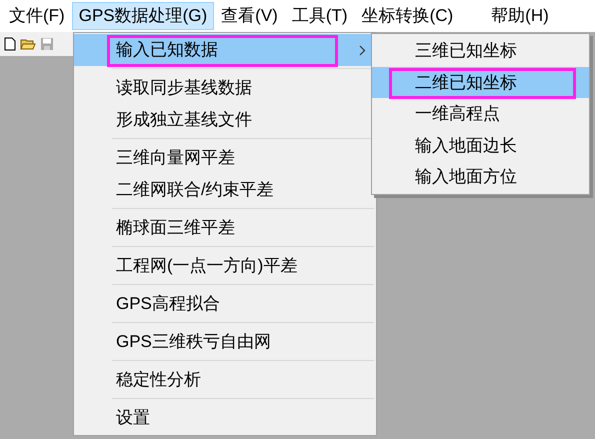 Image resolution: width=595 pixels, height=439 pixels. I want to click on menu-bar-item: 坐标转换(C), so click(407, 16).